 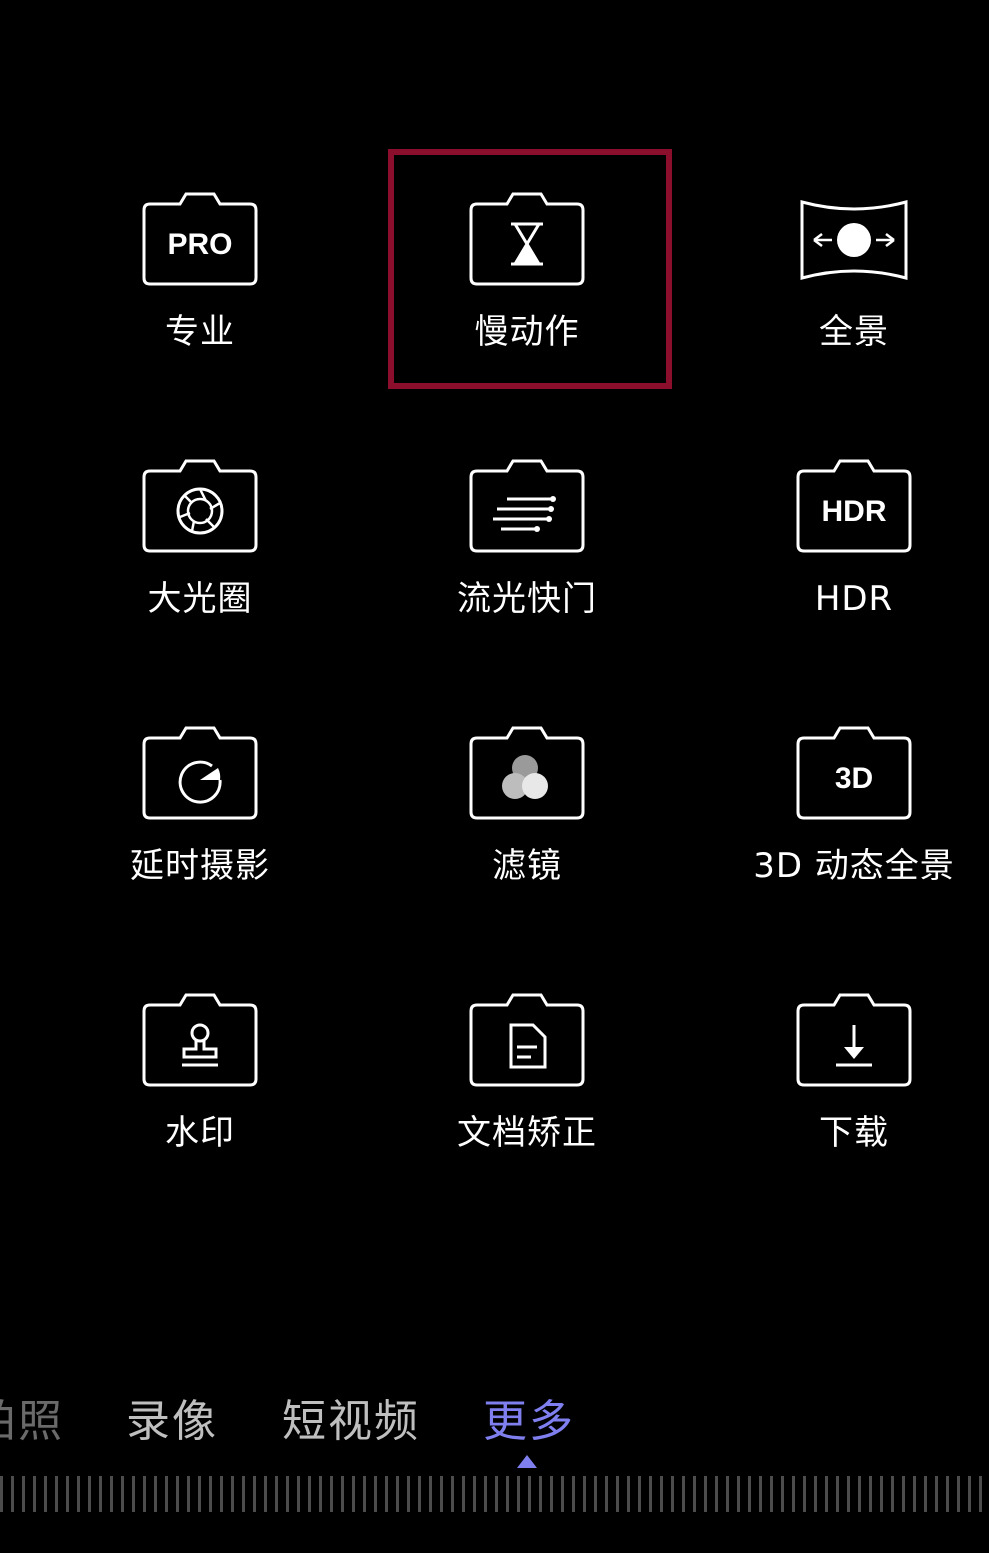 What do you see at coordinates (199, 244) in the screenshot?
I see `pro-icon-text: PRO` at bounding box center [199, 244].